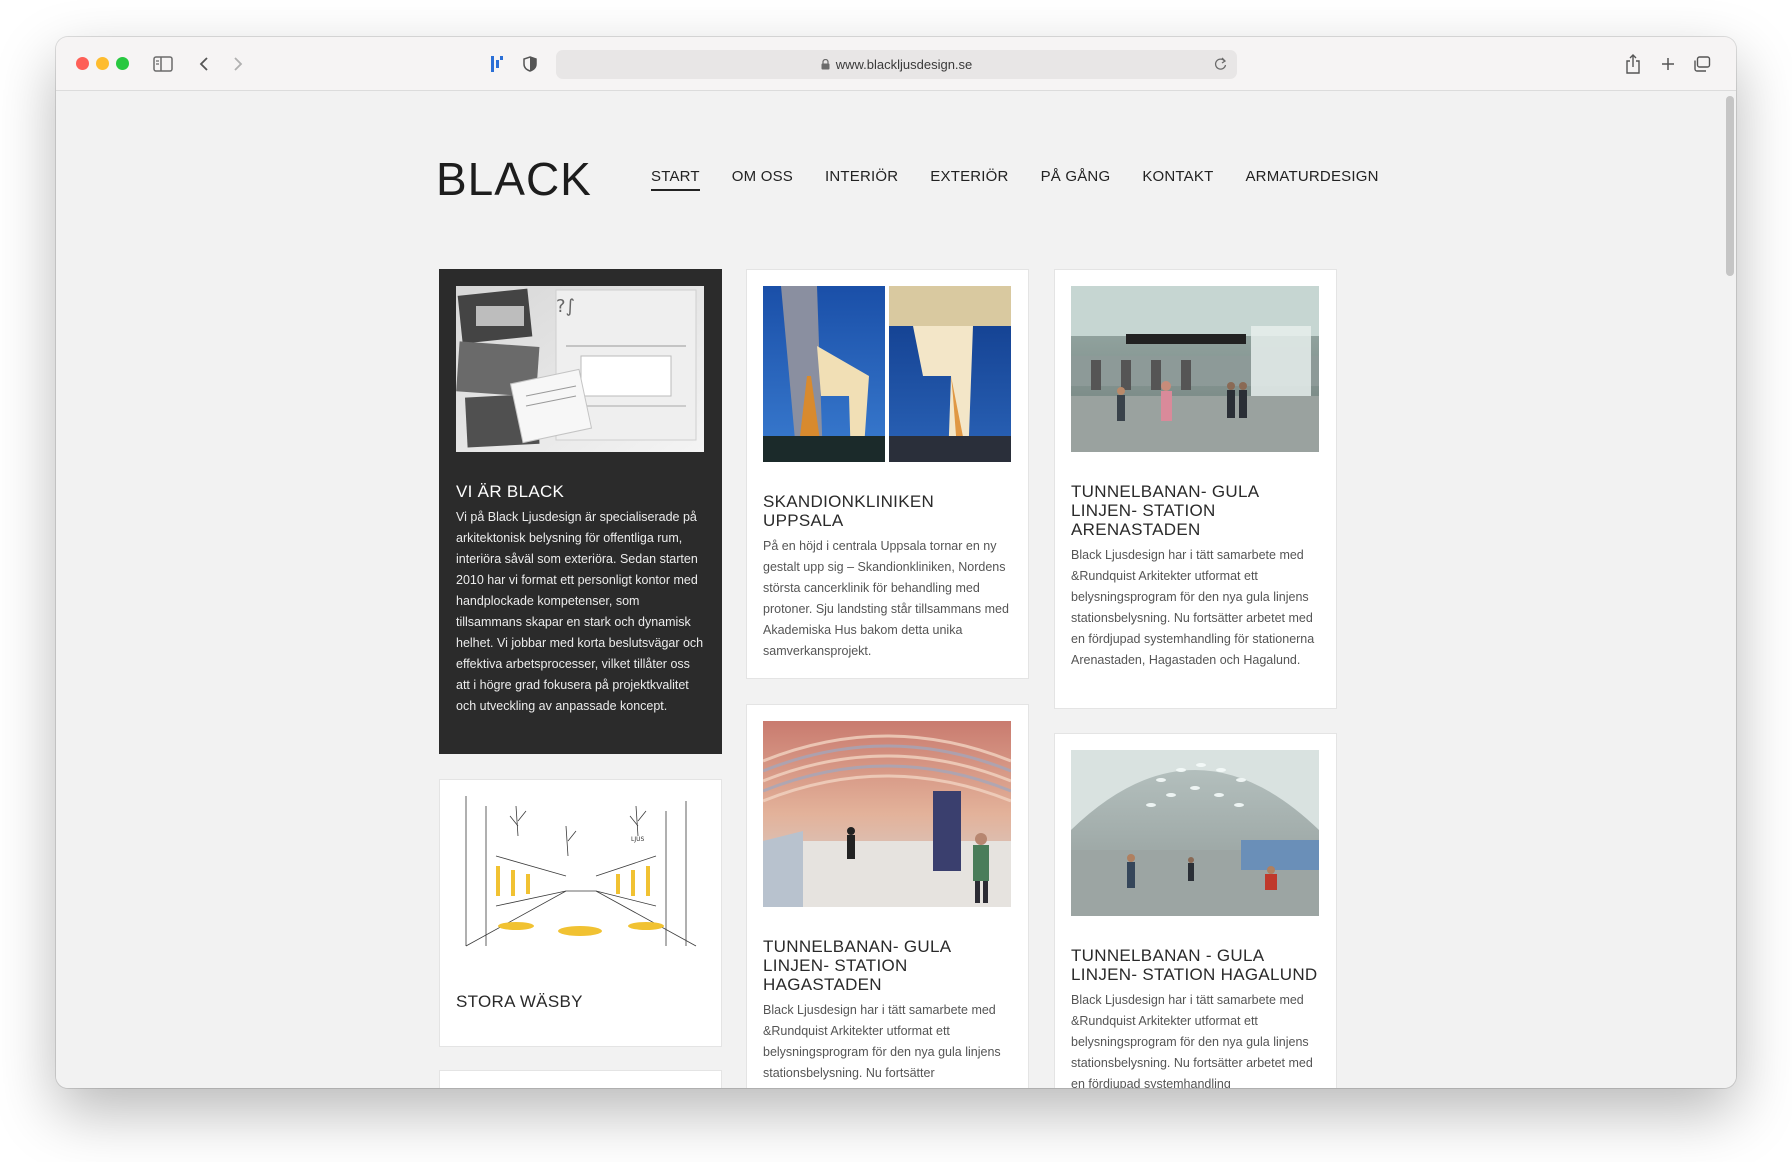 The image size is (1792, 1162). Describe the element at coordinates (102, 63) in the screenshot. I see `minimize-window-button` at that location.